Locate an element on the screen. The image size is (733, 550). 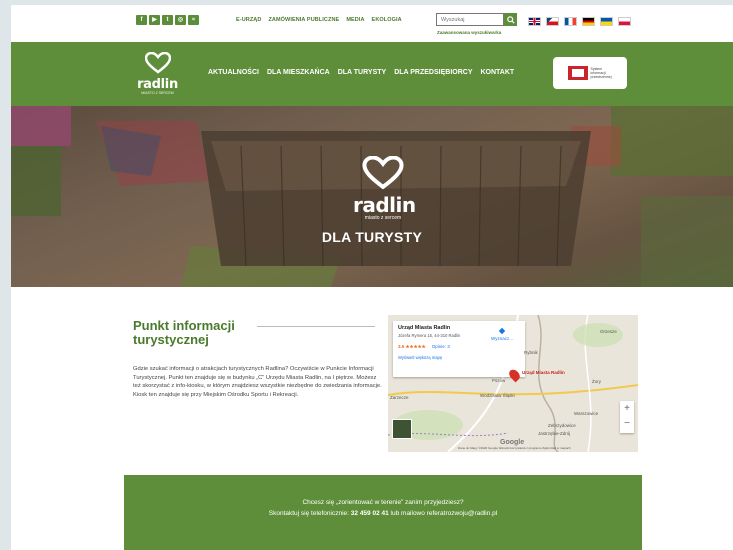
contact-prefix: Skontaktuj się telefonicznie: is located at coordinates (308, 513).